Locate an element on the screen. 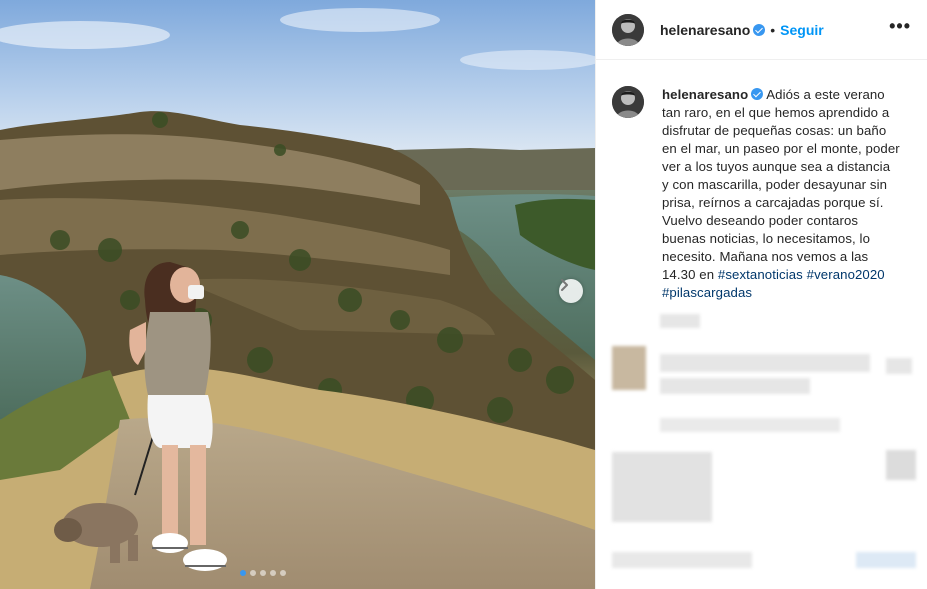 This screenshot has height=589, width=927. caption-avatar is located at coordinates (628, 102).